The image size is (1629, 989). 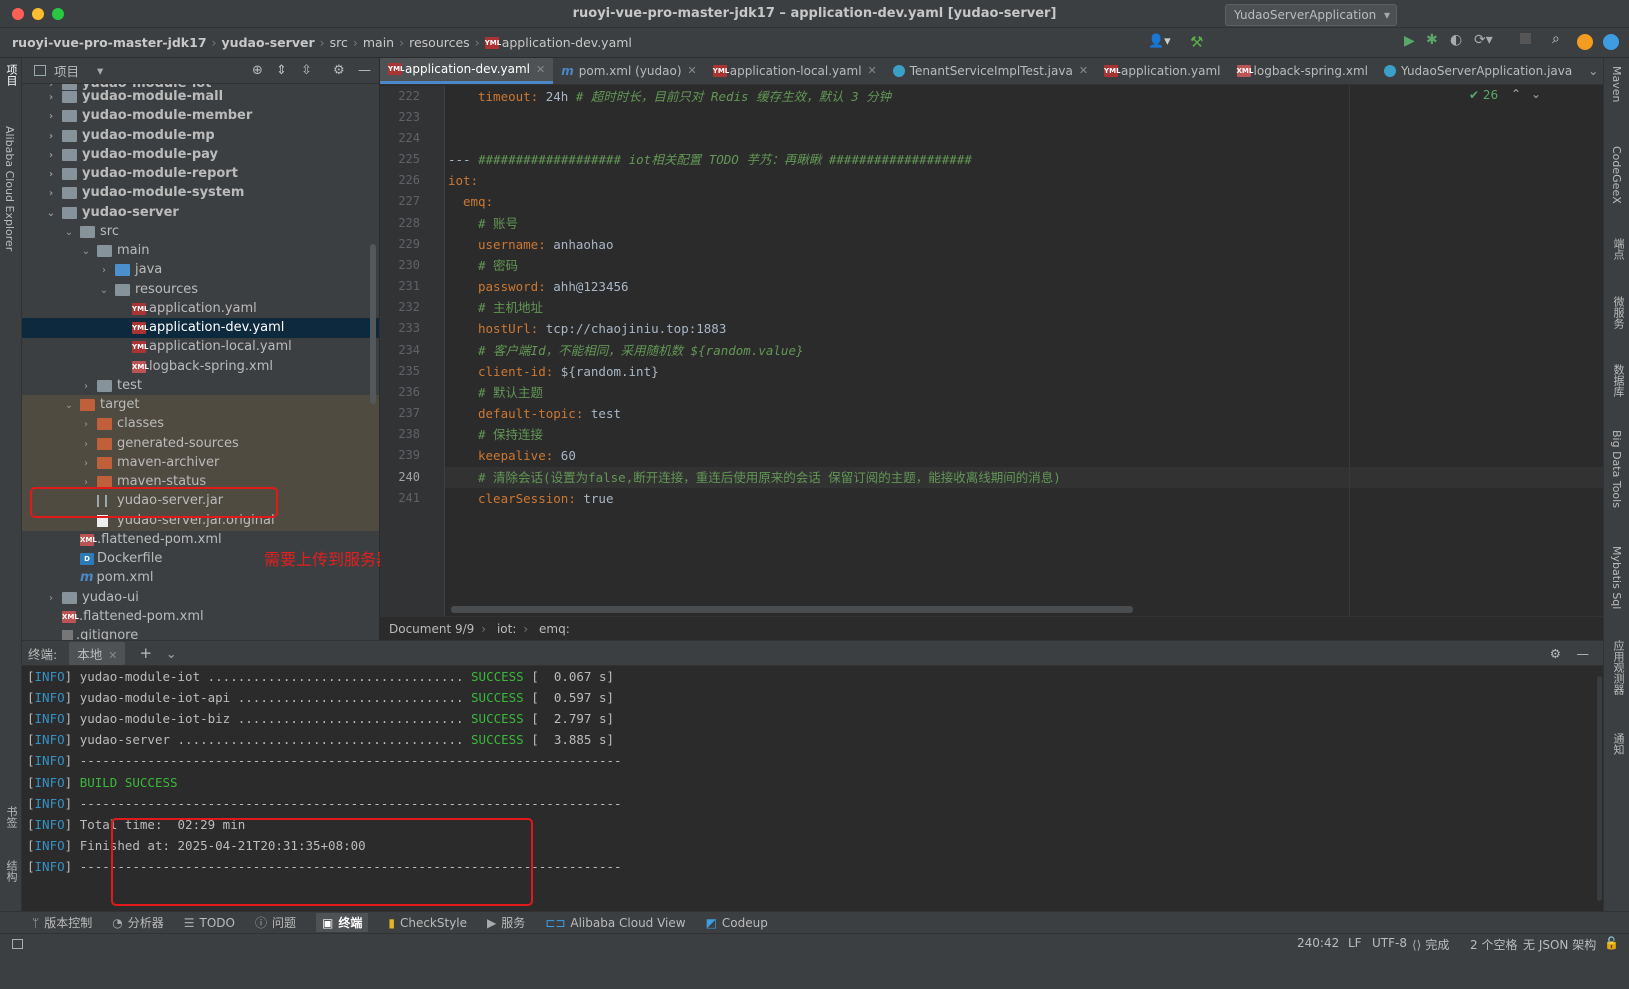 What do you see at coordinates (1159, 41) in the screenshot?
I see `user-icon: 👤▾` at bounding box center [1159, 41].